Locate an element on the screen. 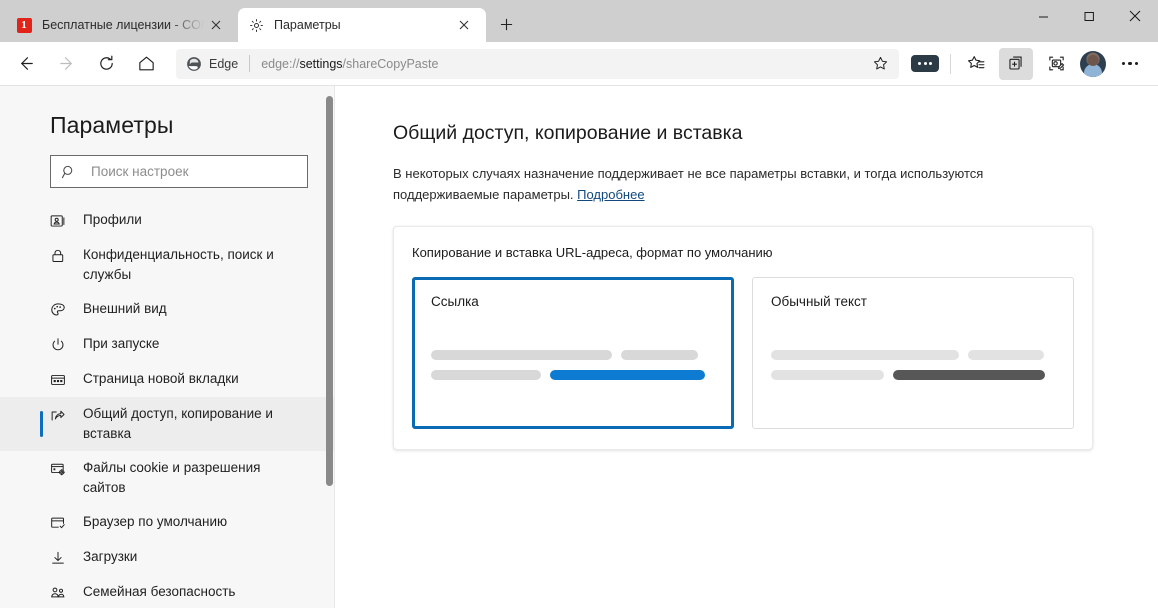 This screenshot has width=1158, height=608. home-button is located at coordinates (146, 64).